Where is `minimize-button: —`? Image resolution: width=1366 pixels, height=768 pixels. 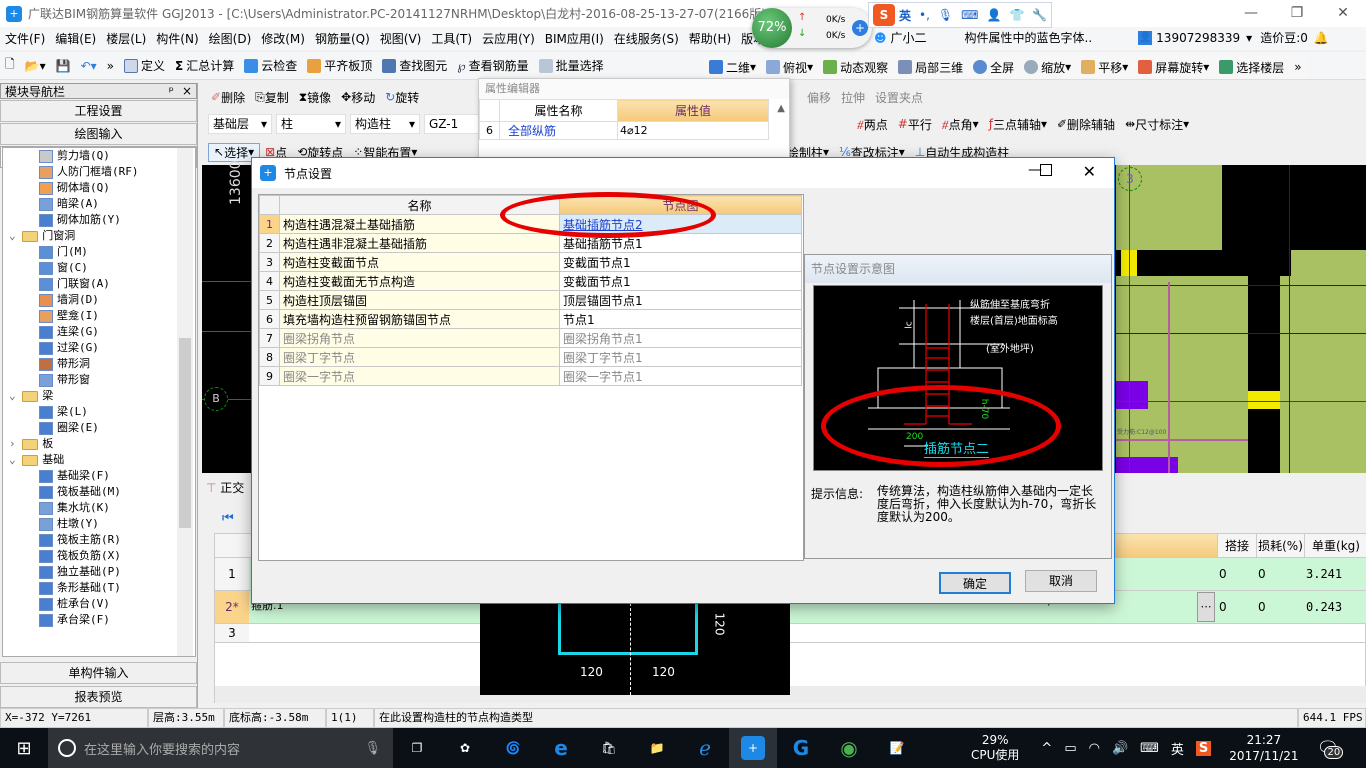 minimize-button: — is located at coordinates (1251, 13).